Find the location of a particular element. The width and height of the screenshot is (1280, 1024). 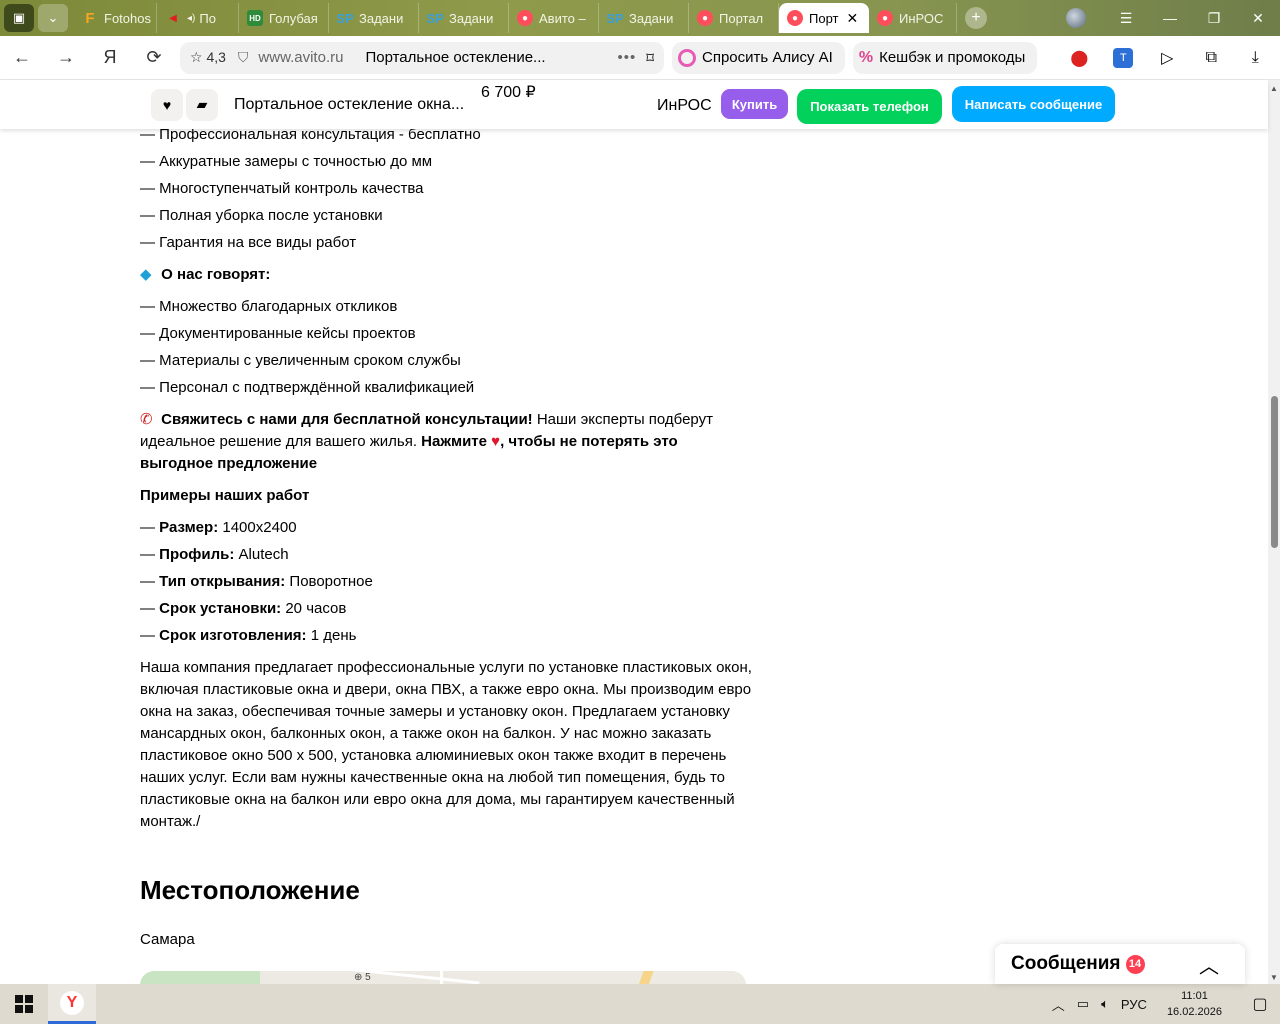

downloads-icon: ⤓ is located at coordinates (1255, 58).